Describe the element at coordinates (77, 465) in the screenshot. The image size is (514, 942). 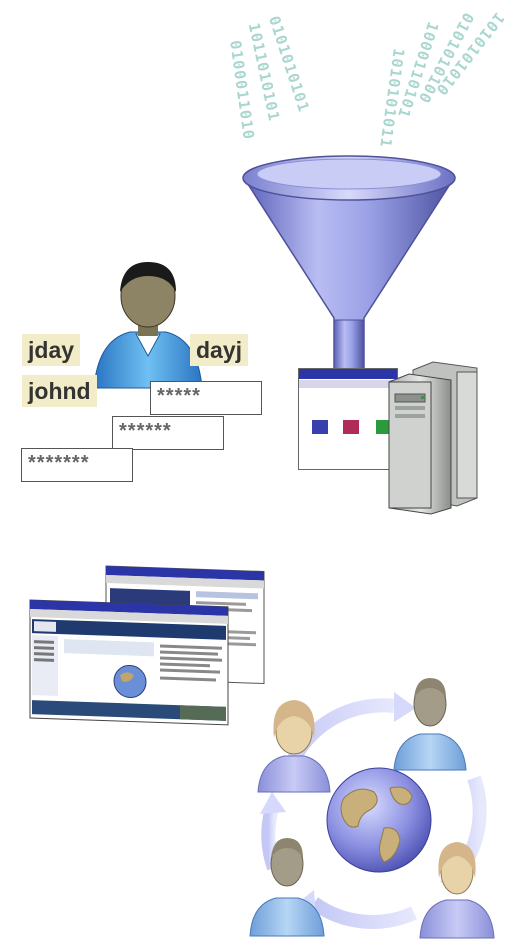
I see `password-field: *******` at that location.